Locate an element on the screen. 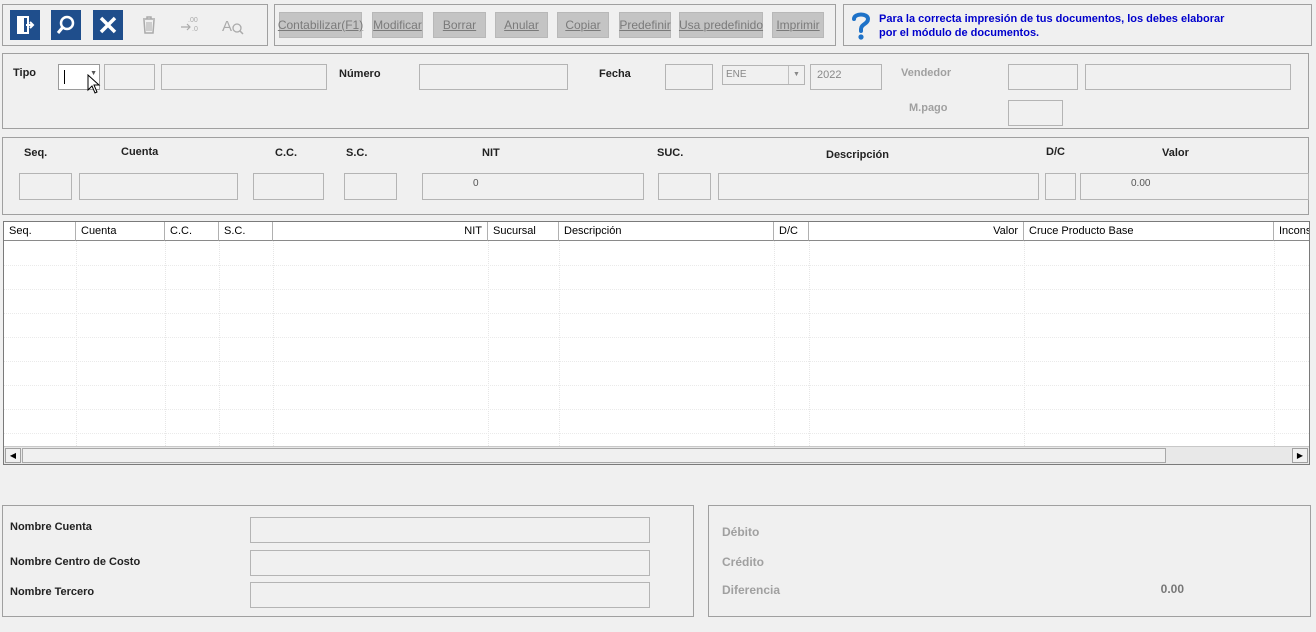 The width and height of the screenshot is (1316, 632). search-button is located at coordinates (66, 25).